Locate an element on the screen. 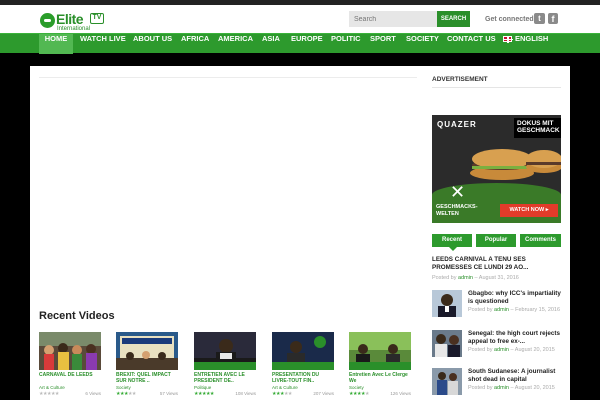 This screenshot has height=400, width=600. tab-popular: Popular is located at coordinates (496, 240).